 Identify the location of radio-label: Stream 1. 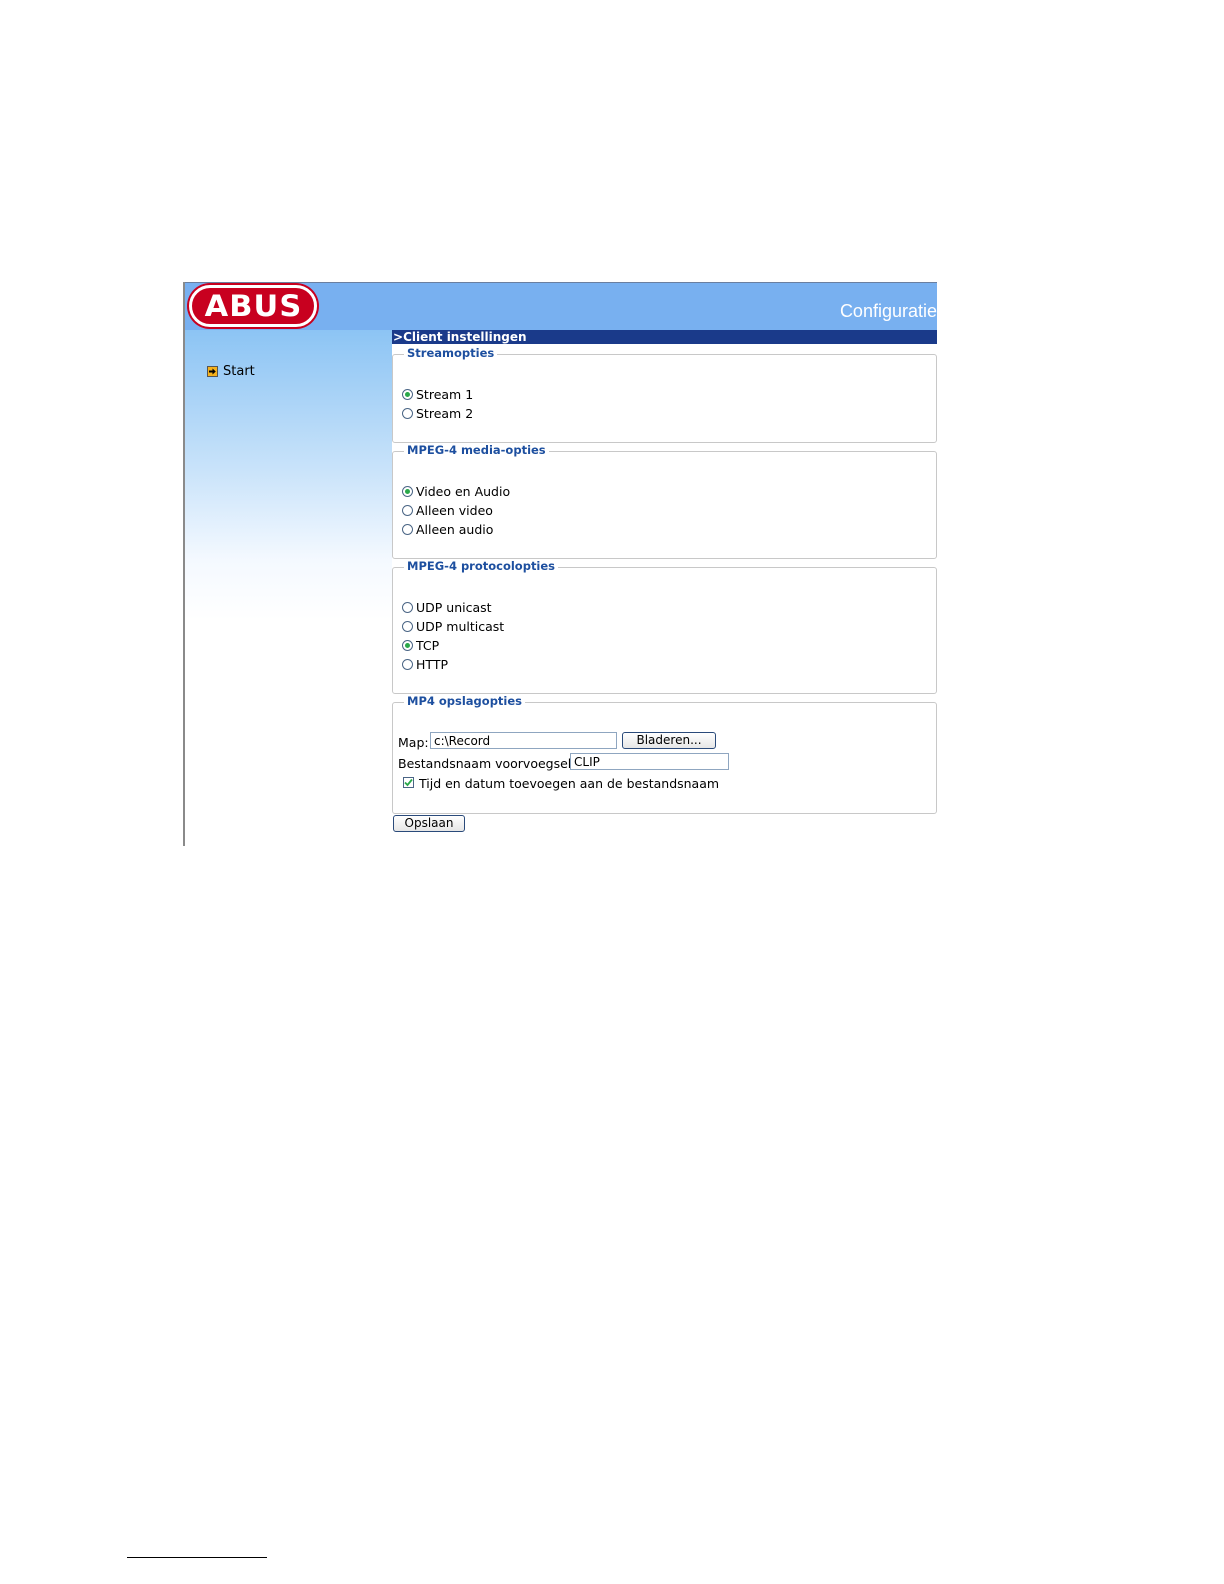
(445, 394).